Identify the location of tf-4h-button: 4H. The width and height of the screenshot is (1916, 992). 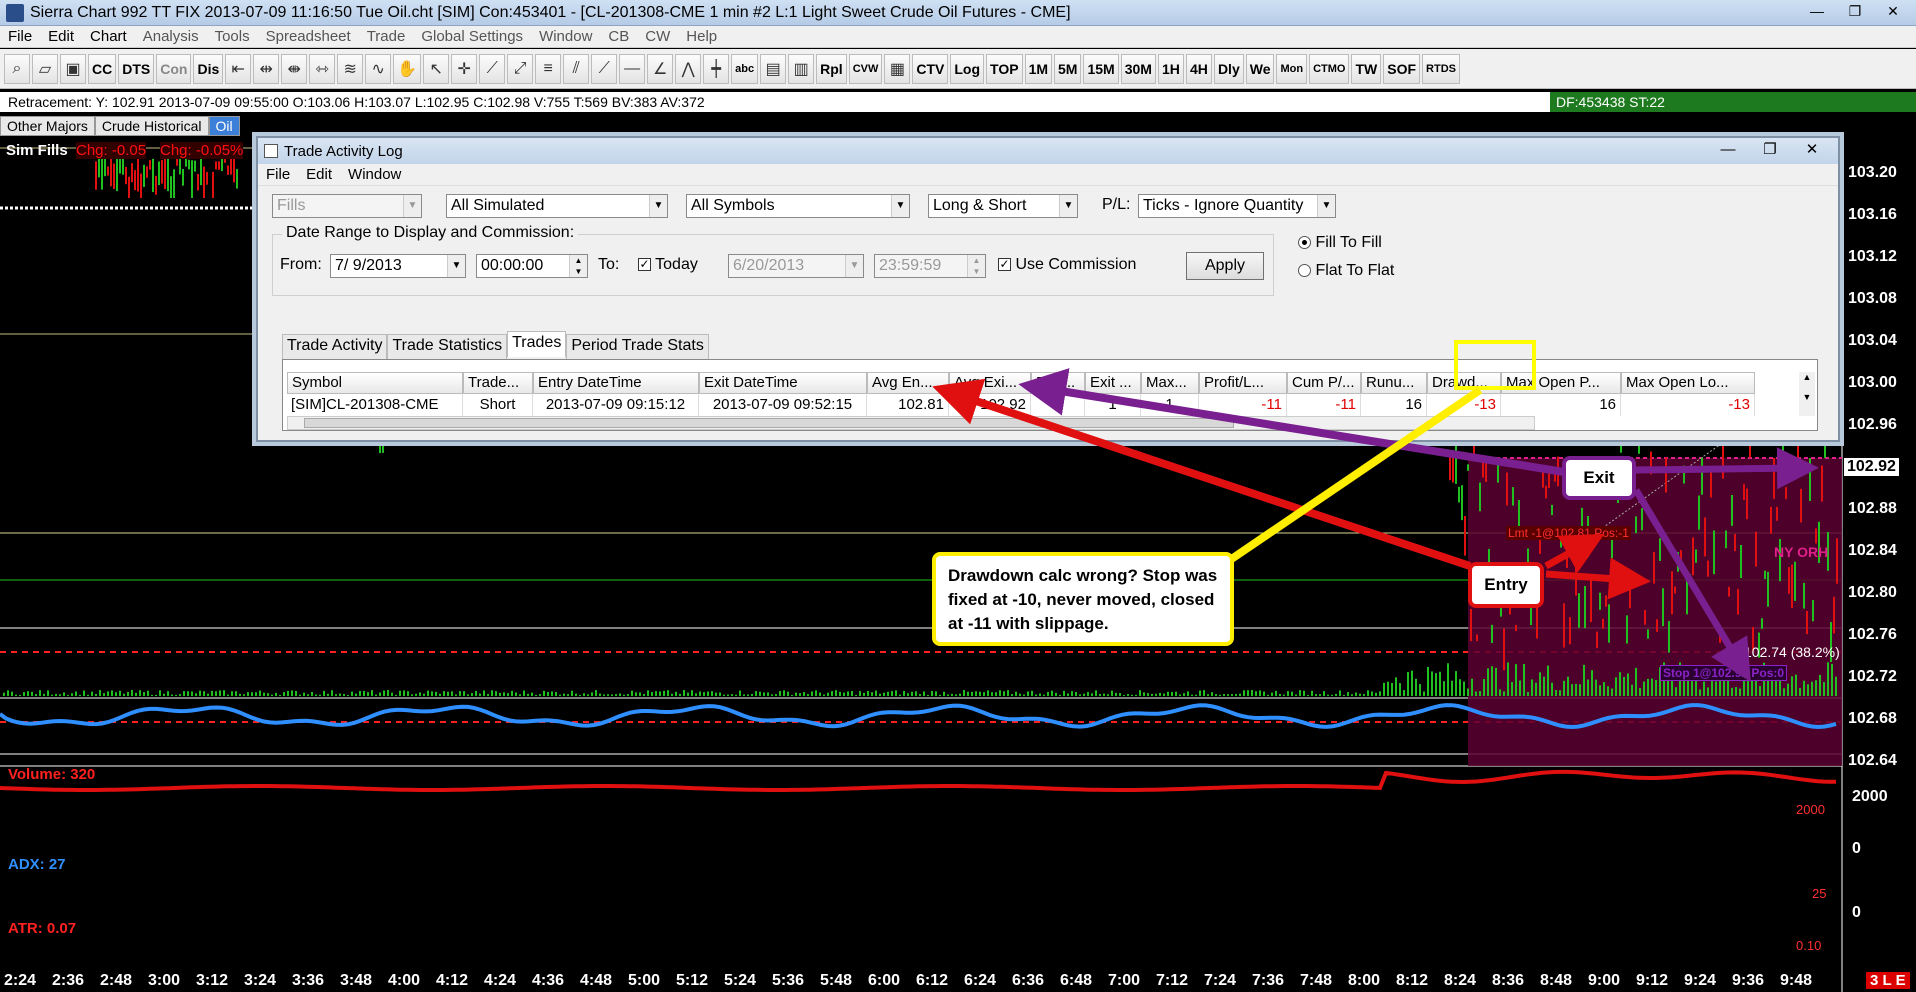
(1198, 68).